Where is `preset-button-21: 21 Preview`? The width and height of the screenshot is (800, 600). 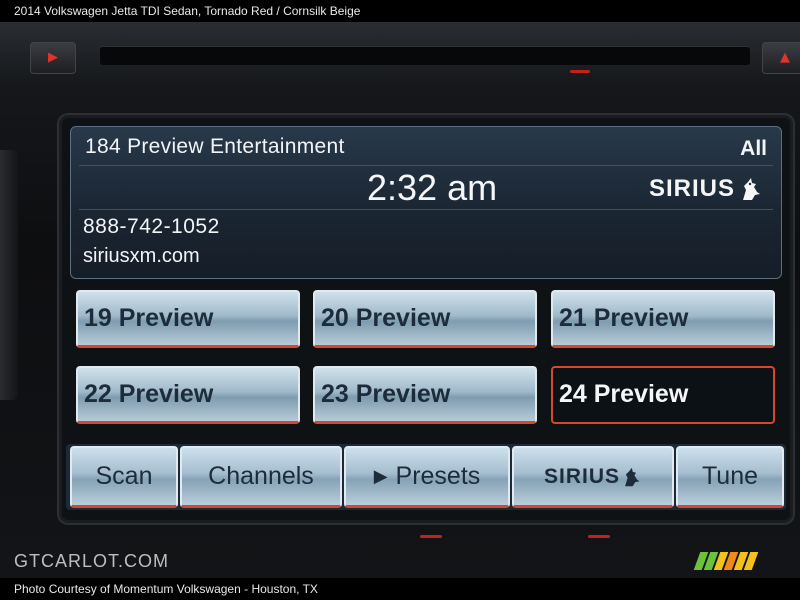 preset-button-21: 21 Preview is located at coordinates (663, 319).